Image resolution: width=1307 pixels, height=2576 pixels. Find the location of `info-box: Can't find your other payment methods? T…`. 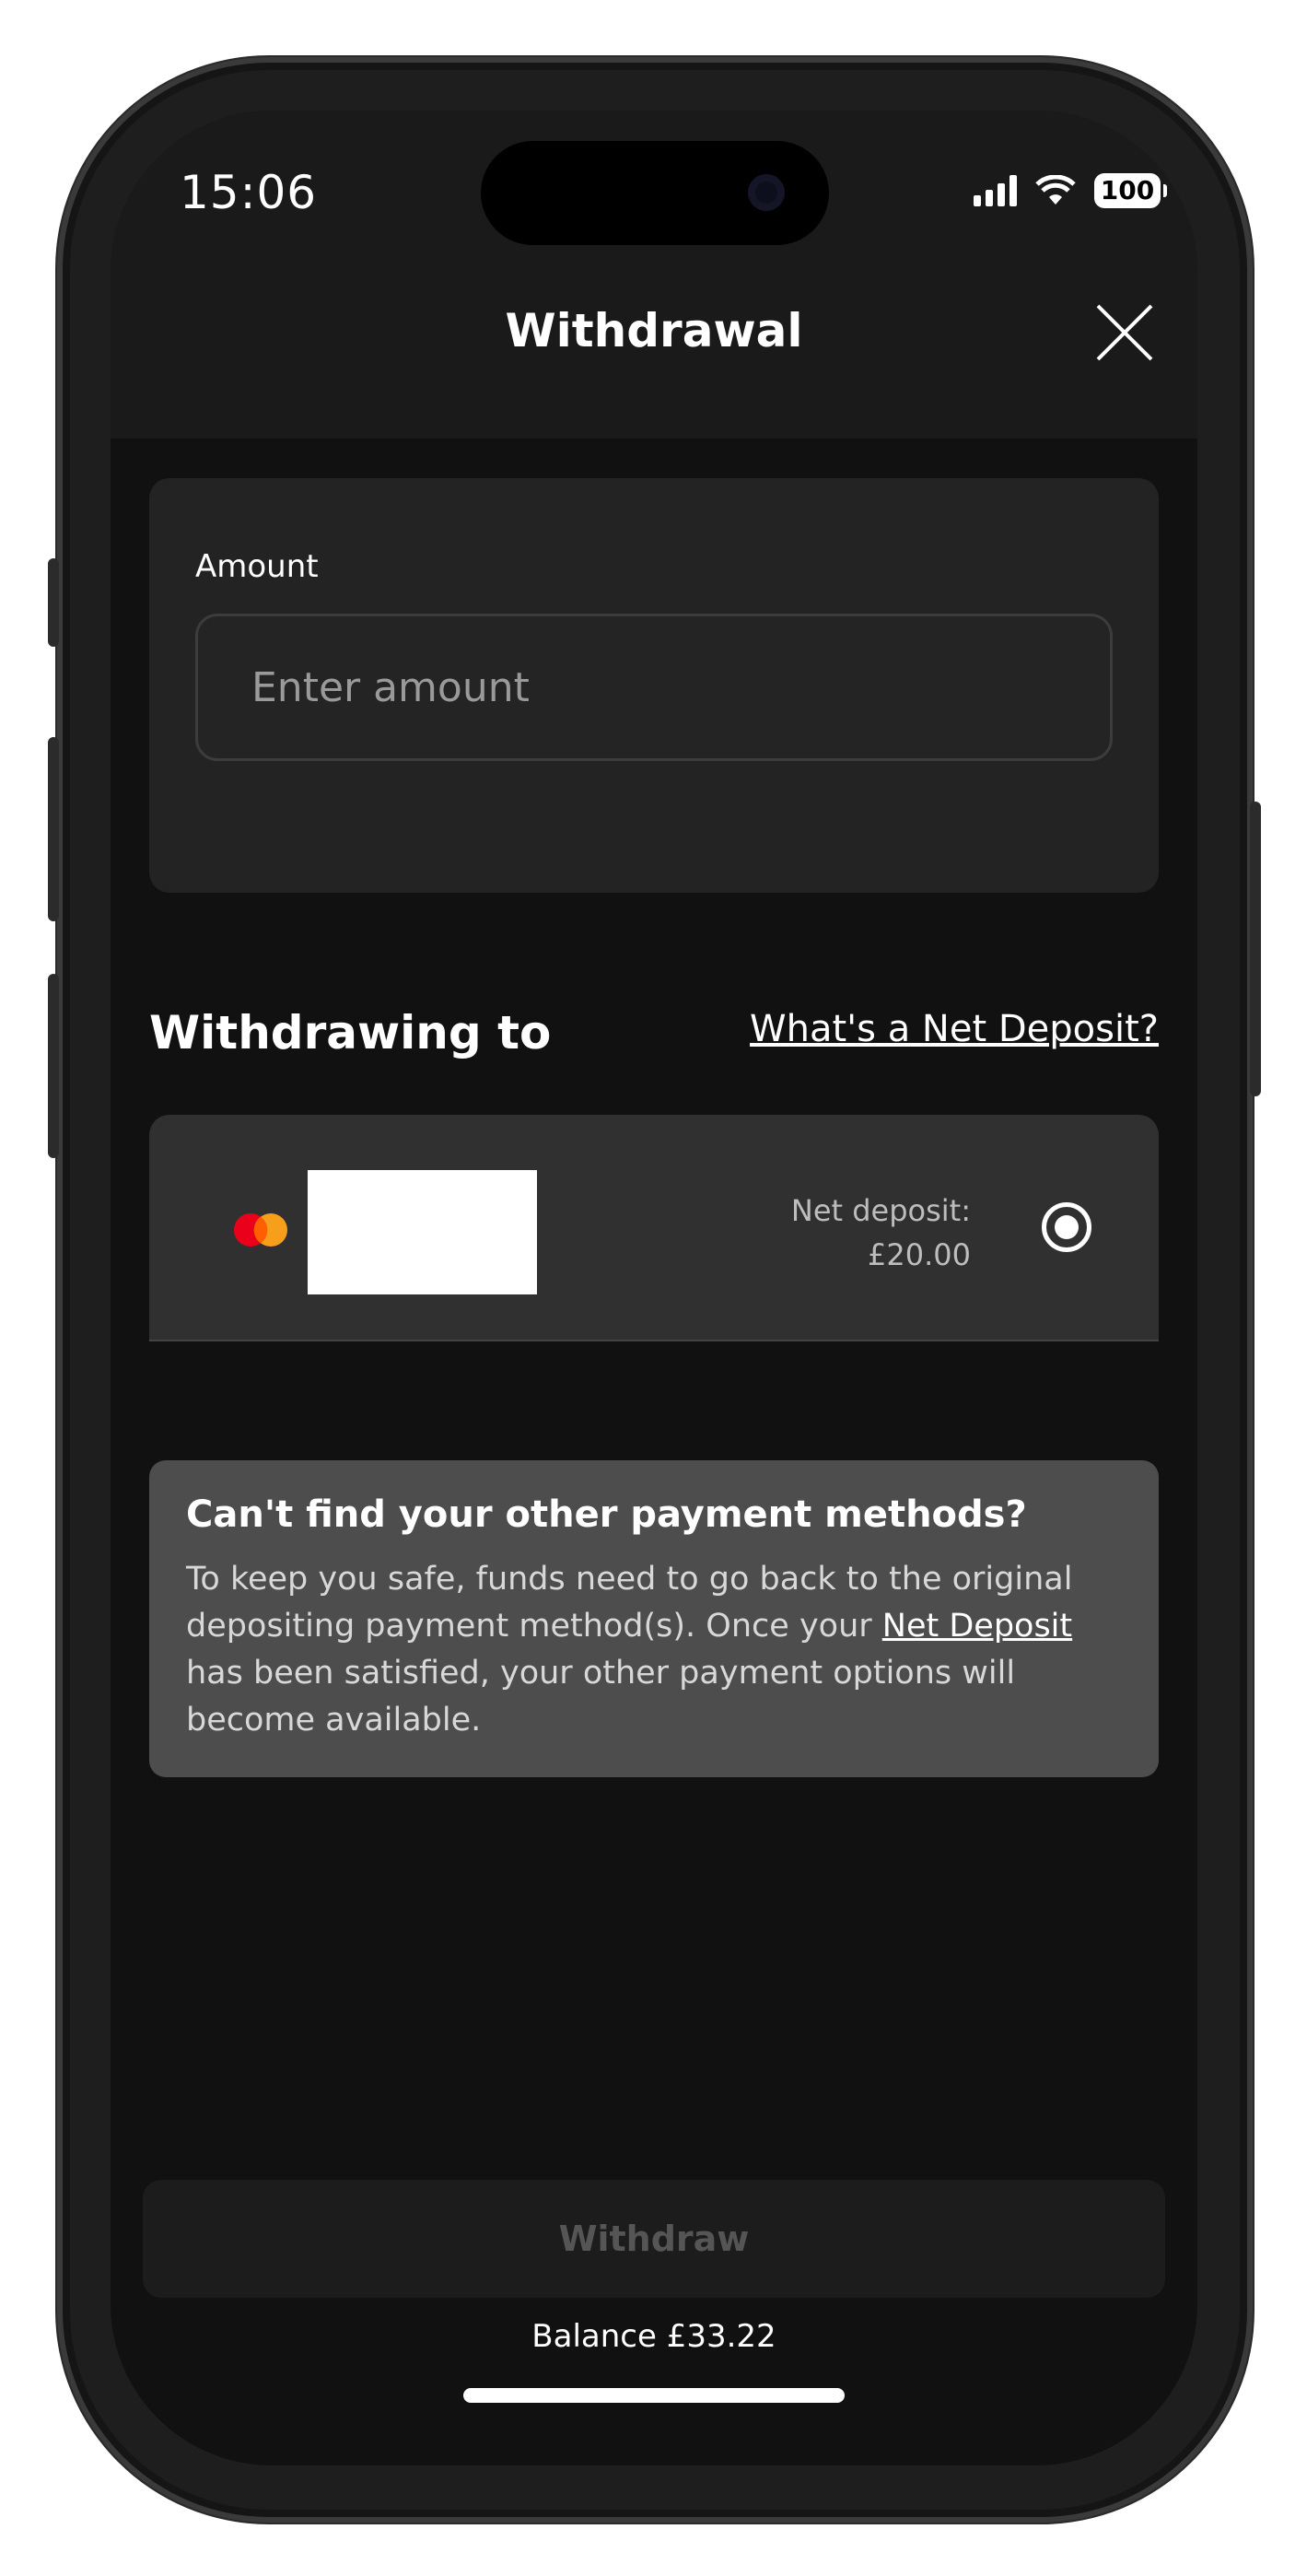

info-box: Can't find your other payment methods? T… is located at coordinates (654, 1618).